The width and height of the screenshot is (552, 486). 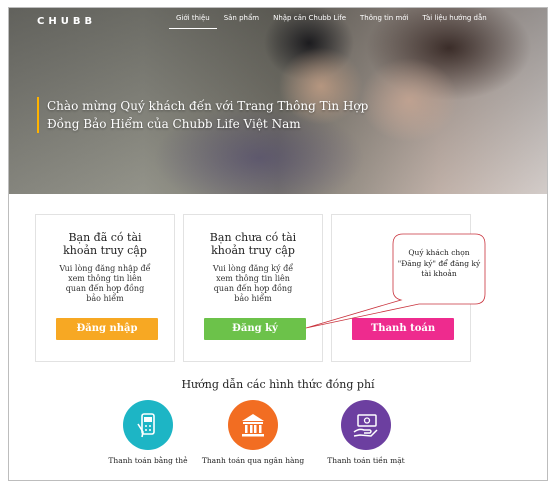 I want to click on cash-icon, so click(x=366, y=425).